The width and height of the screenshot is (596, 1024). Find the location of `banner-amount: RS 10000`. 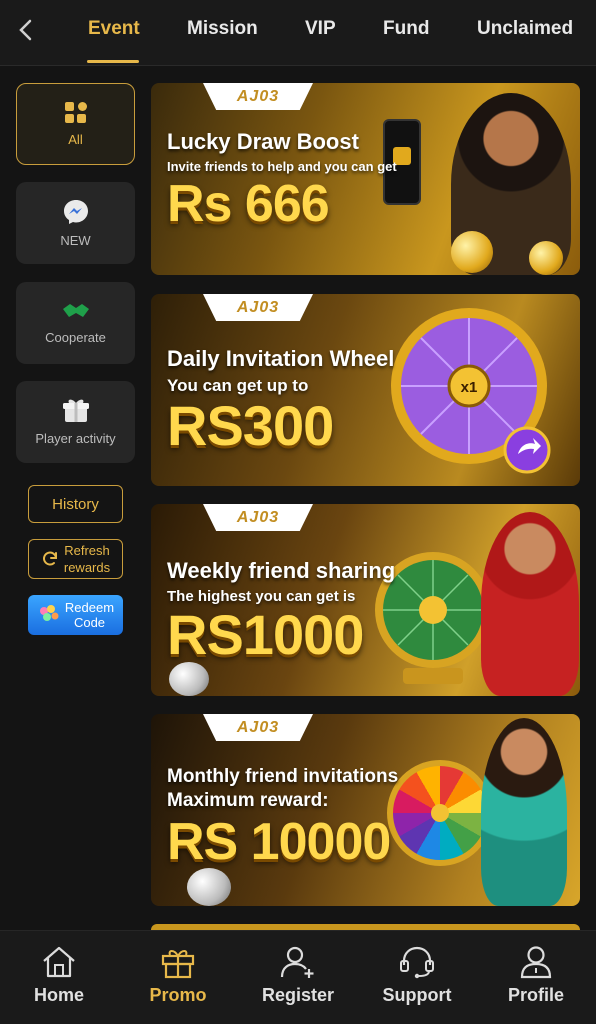

banner-amount: RS 10000 is located at coordinates (279, 842).